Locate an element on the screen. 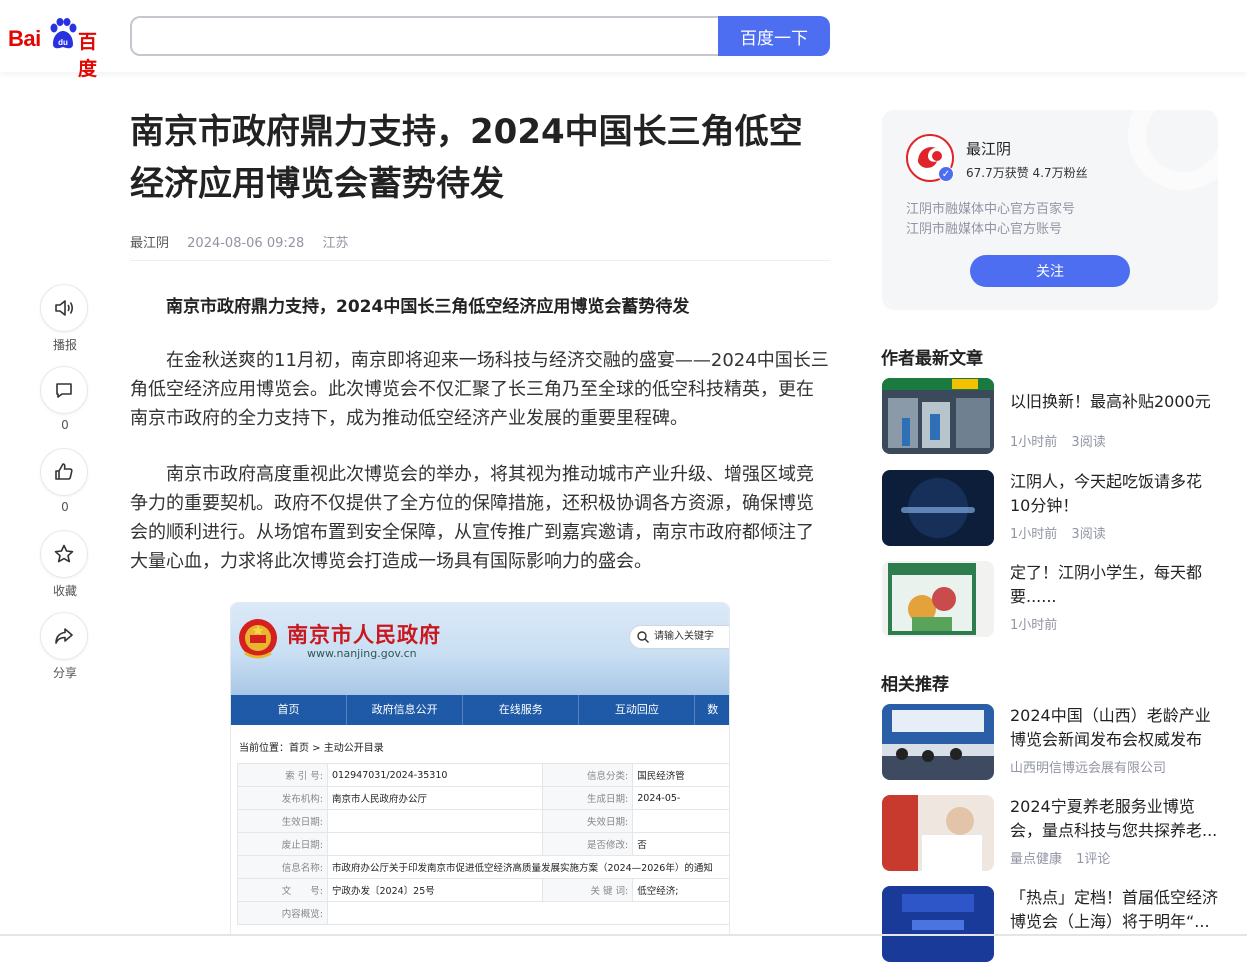 The width and height of the screenshot is (1247, 962). gov-site-title: 南京市人民政府 is located at coordinates (364, 635).